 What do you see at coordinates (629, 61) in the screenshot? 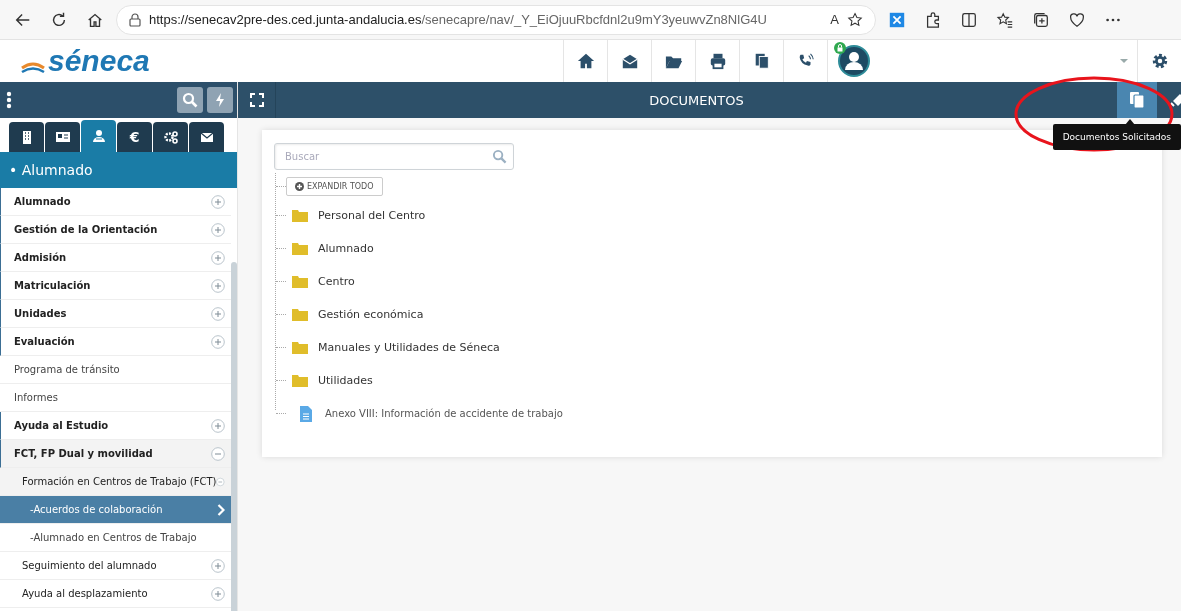
I see `envelope-icon` at bounding box center [629, 61].